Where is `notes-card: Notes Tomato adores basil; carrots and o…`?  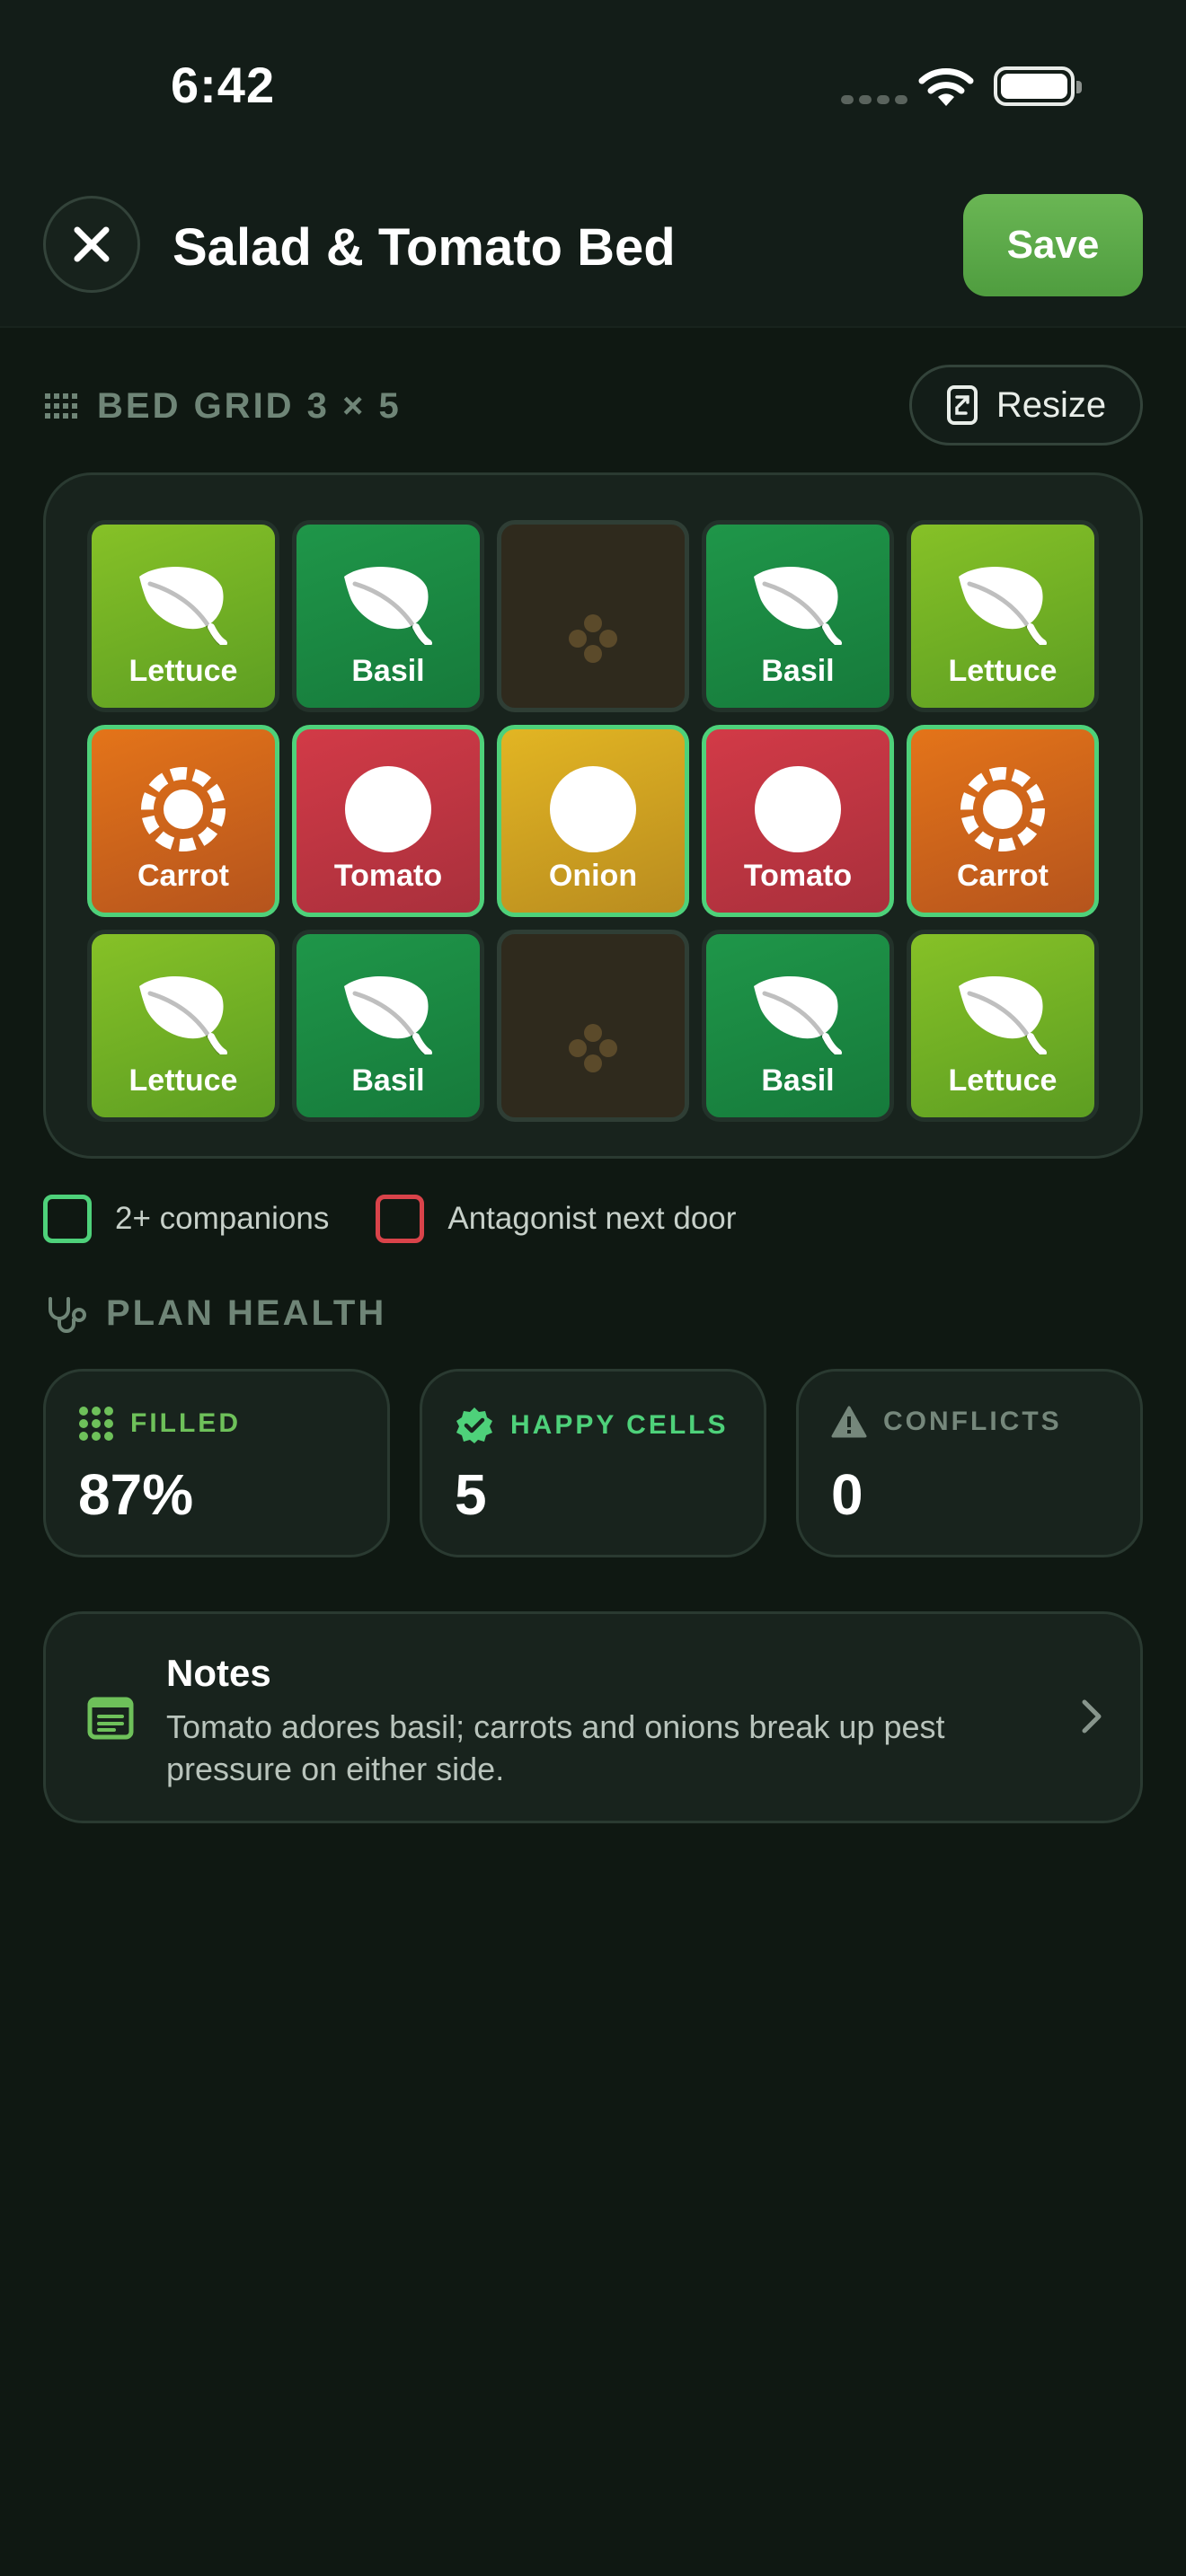 notes-card: Notes Tomato adores basil; carrots and o… is located at coordinates (593, 1717).